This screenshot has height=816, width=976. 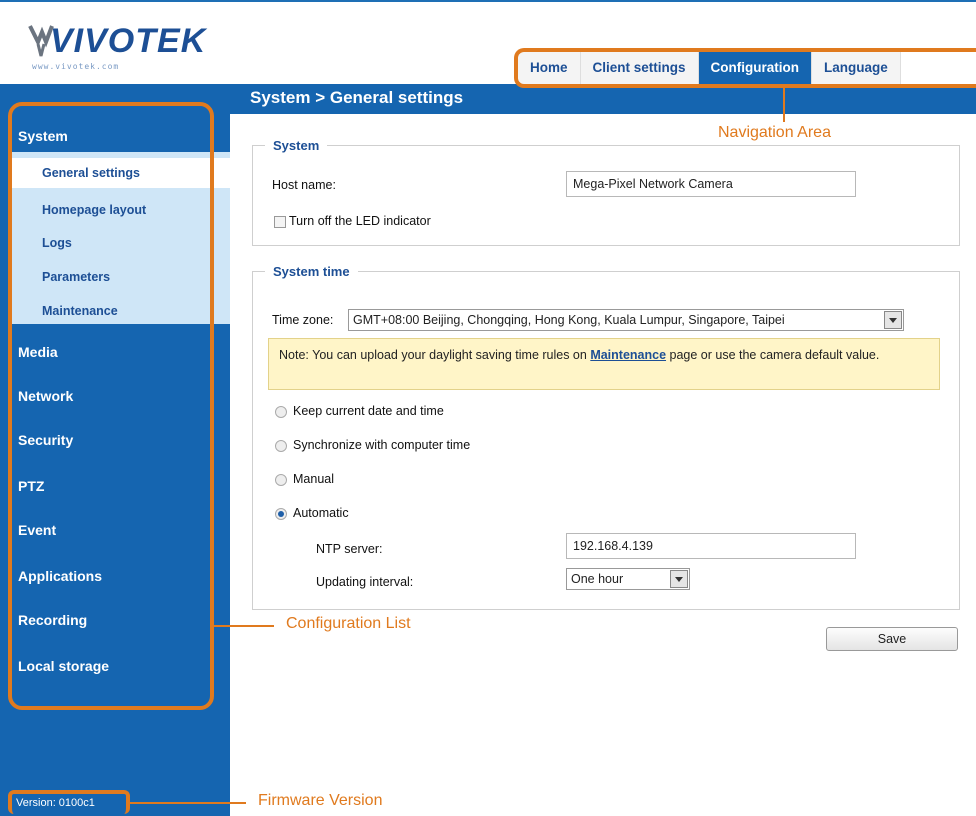 What do you see at coordinates (69, 802) in the screenshot?
I see `firmware-version-callout` at bounding box center [69, 802].